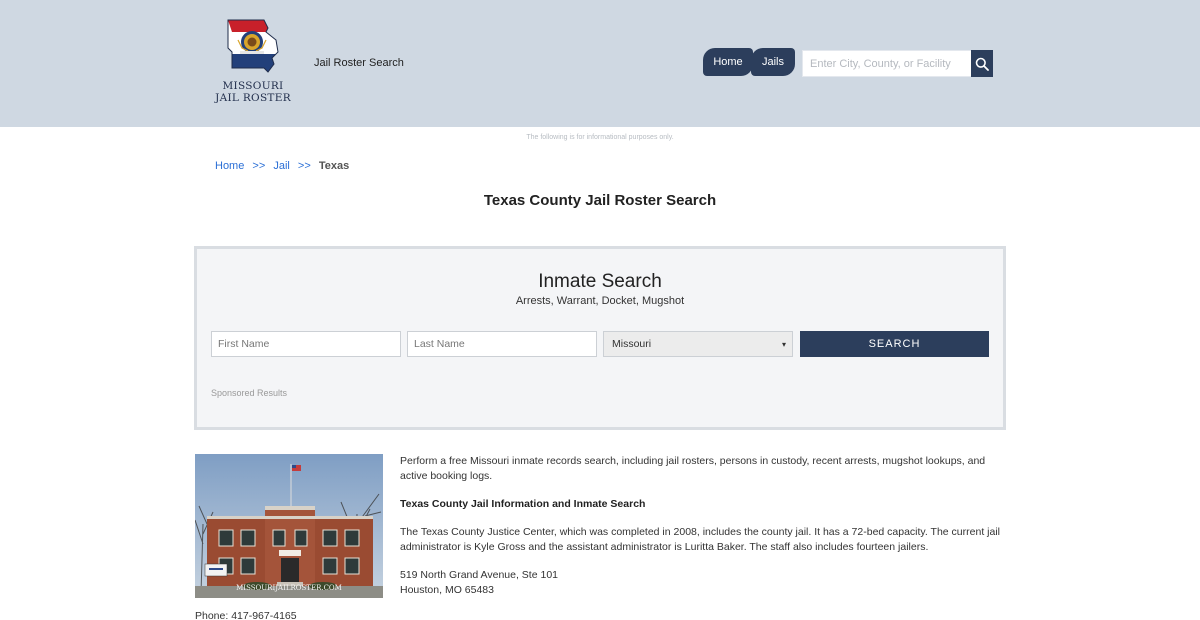  I want to click on chevron-down-icon: ▾, so click(783, 344).